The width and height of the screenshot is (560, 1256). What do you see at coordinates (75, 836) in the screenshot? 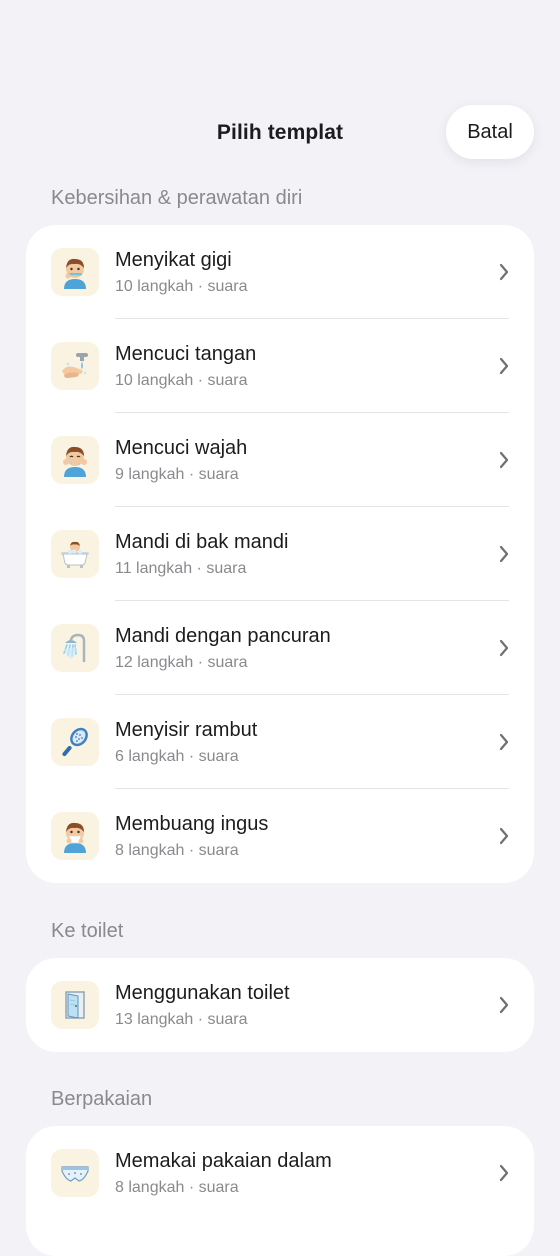
I see `child-blowing-nose-icon` at bounding box center [75, 836].